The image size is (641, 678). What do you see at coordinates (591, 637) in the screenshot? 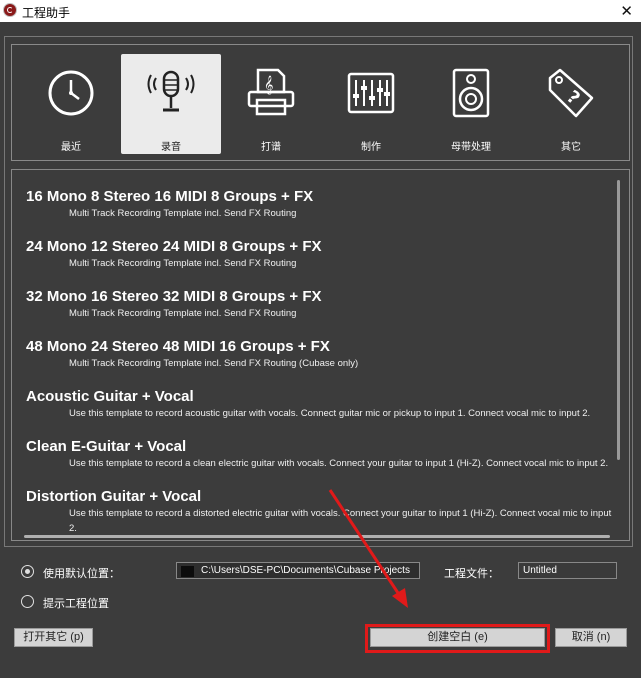
I see `cancel-button: 取消 (n)` at bounding box center [591, 637].